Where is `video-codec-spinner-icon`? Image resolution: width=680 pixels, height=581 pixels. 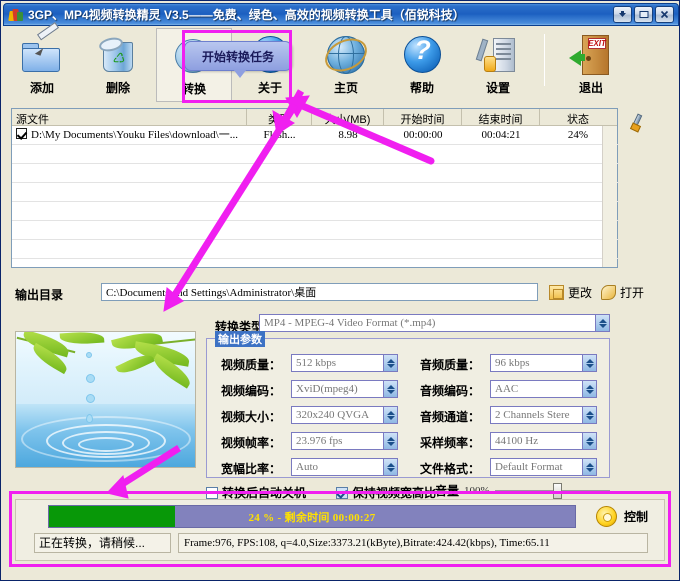 video-codec-spinner-icon is located at coordinates (390, 389).